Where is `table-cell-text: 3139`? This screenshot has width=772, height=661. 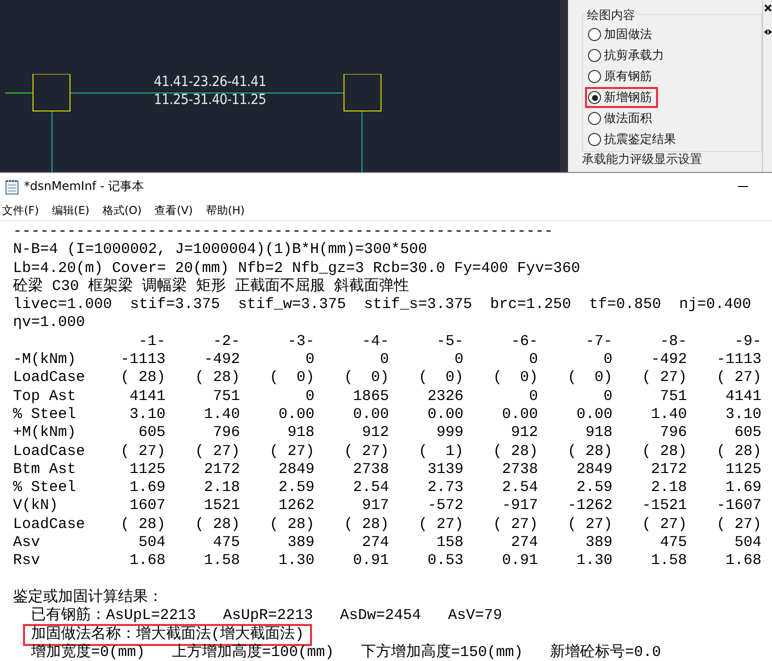 table-cell-text: 3139 is located at coordinates (445, 470).